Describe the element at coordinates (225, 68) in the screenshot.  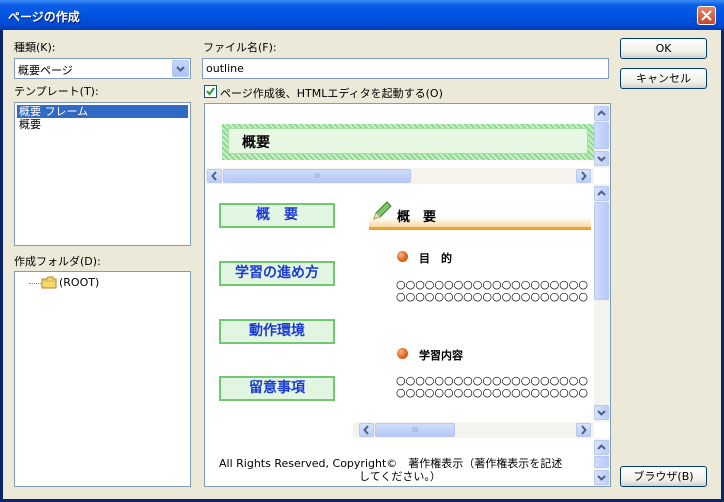
I see `filename-value: outline` at that location.